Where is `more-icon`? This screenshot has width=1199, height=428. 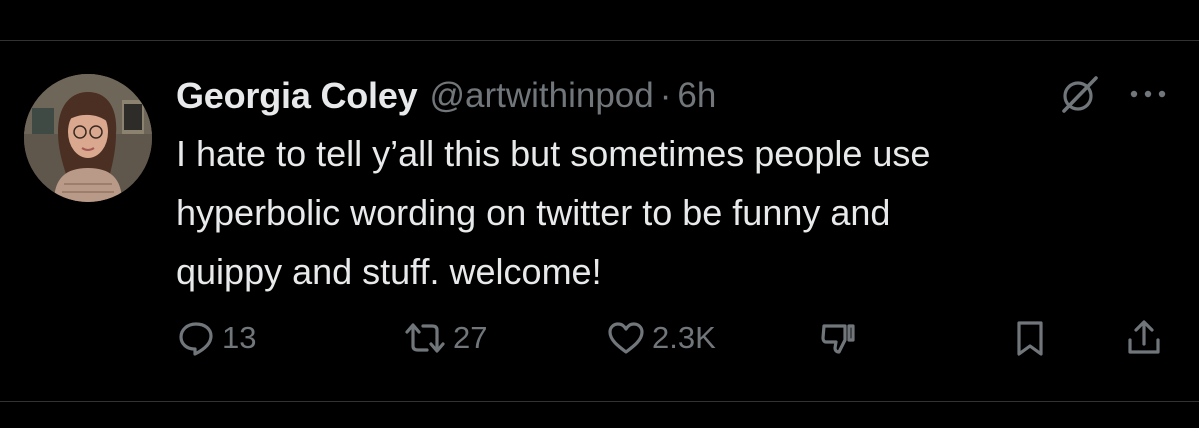
more-icon is located at coordinates (1148, 94).